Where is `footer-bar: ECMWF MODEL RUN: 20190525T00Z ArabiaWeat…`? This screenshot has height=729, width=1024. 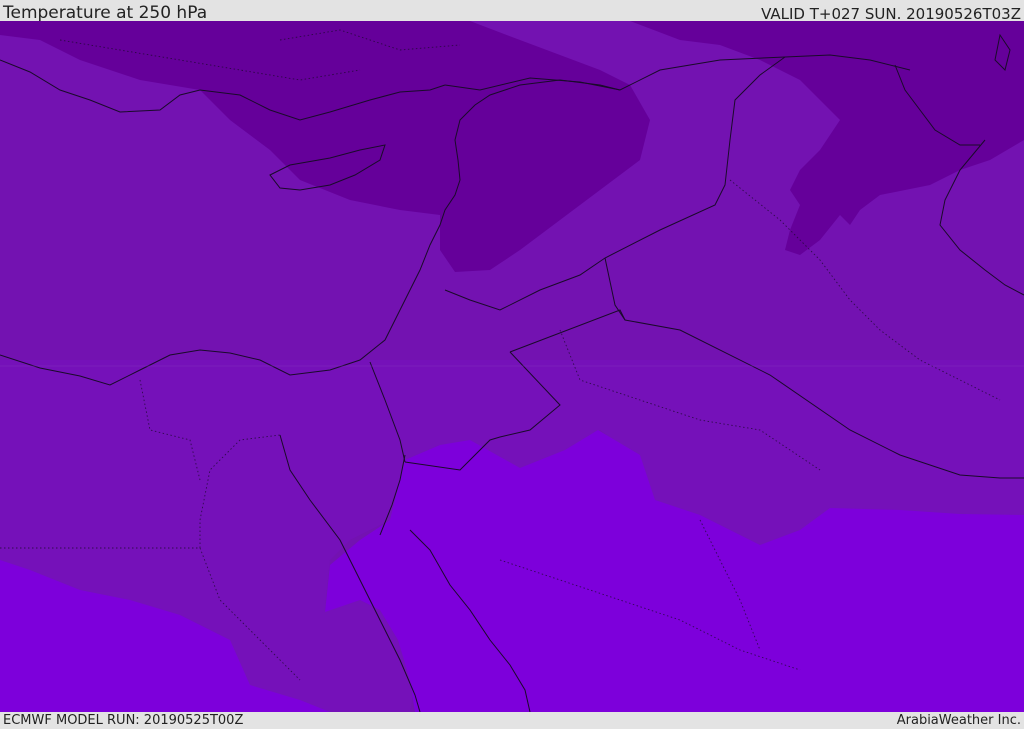
footer-bar: ECMWF MODEL RUN: 20190525T00Z ArabiaWeat… is located at coordinates (512, 720).